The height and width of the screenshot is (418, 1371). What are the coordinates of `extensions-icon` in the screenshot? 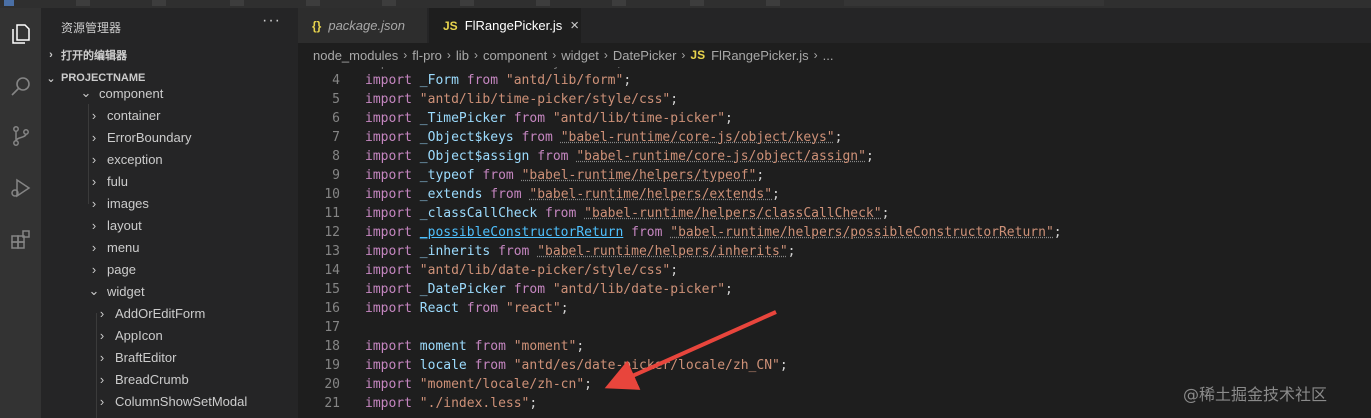 It's located at (20, 239).